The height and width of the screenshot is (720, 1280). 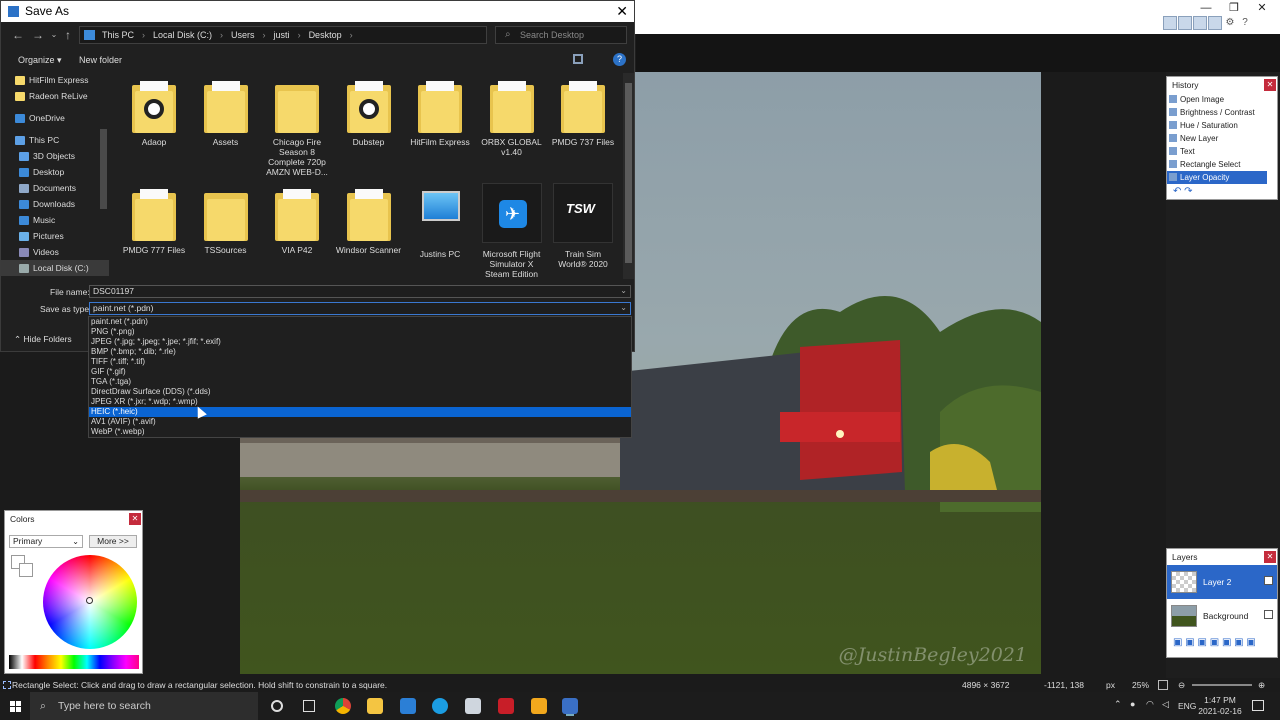 I want to click on breadcrumb-item: Local Disk (C:), so click(x=182, y=35).